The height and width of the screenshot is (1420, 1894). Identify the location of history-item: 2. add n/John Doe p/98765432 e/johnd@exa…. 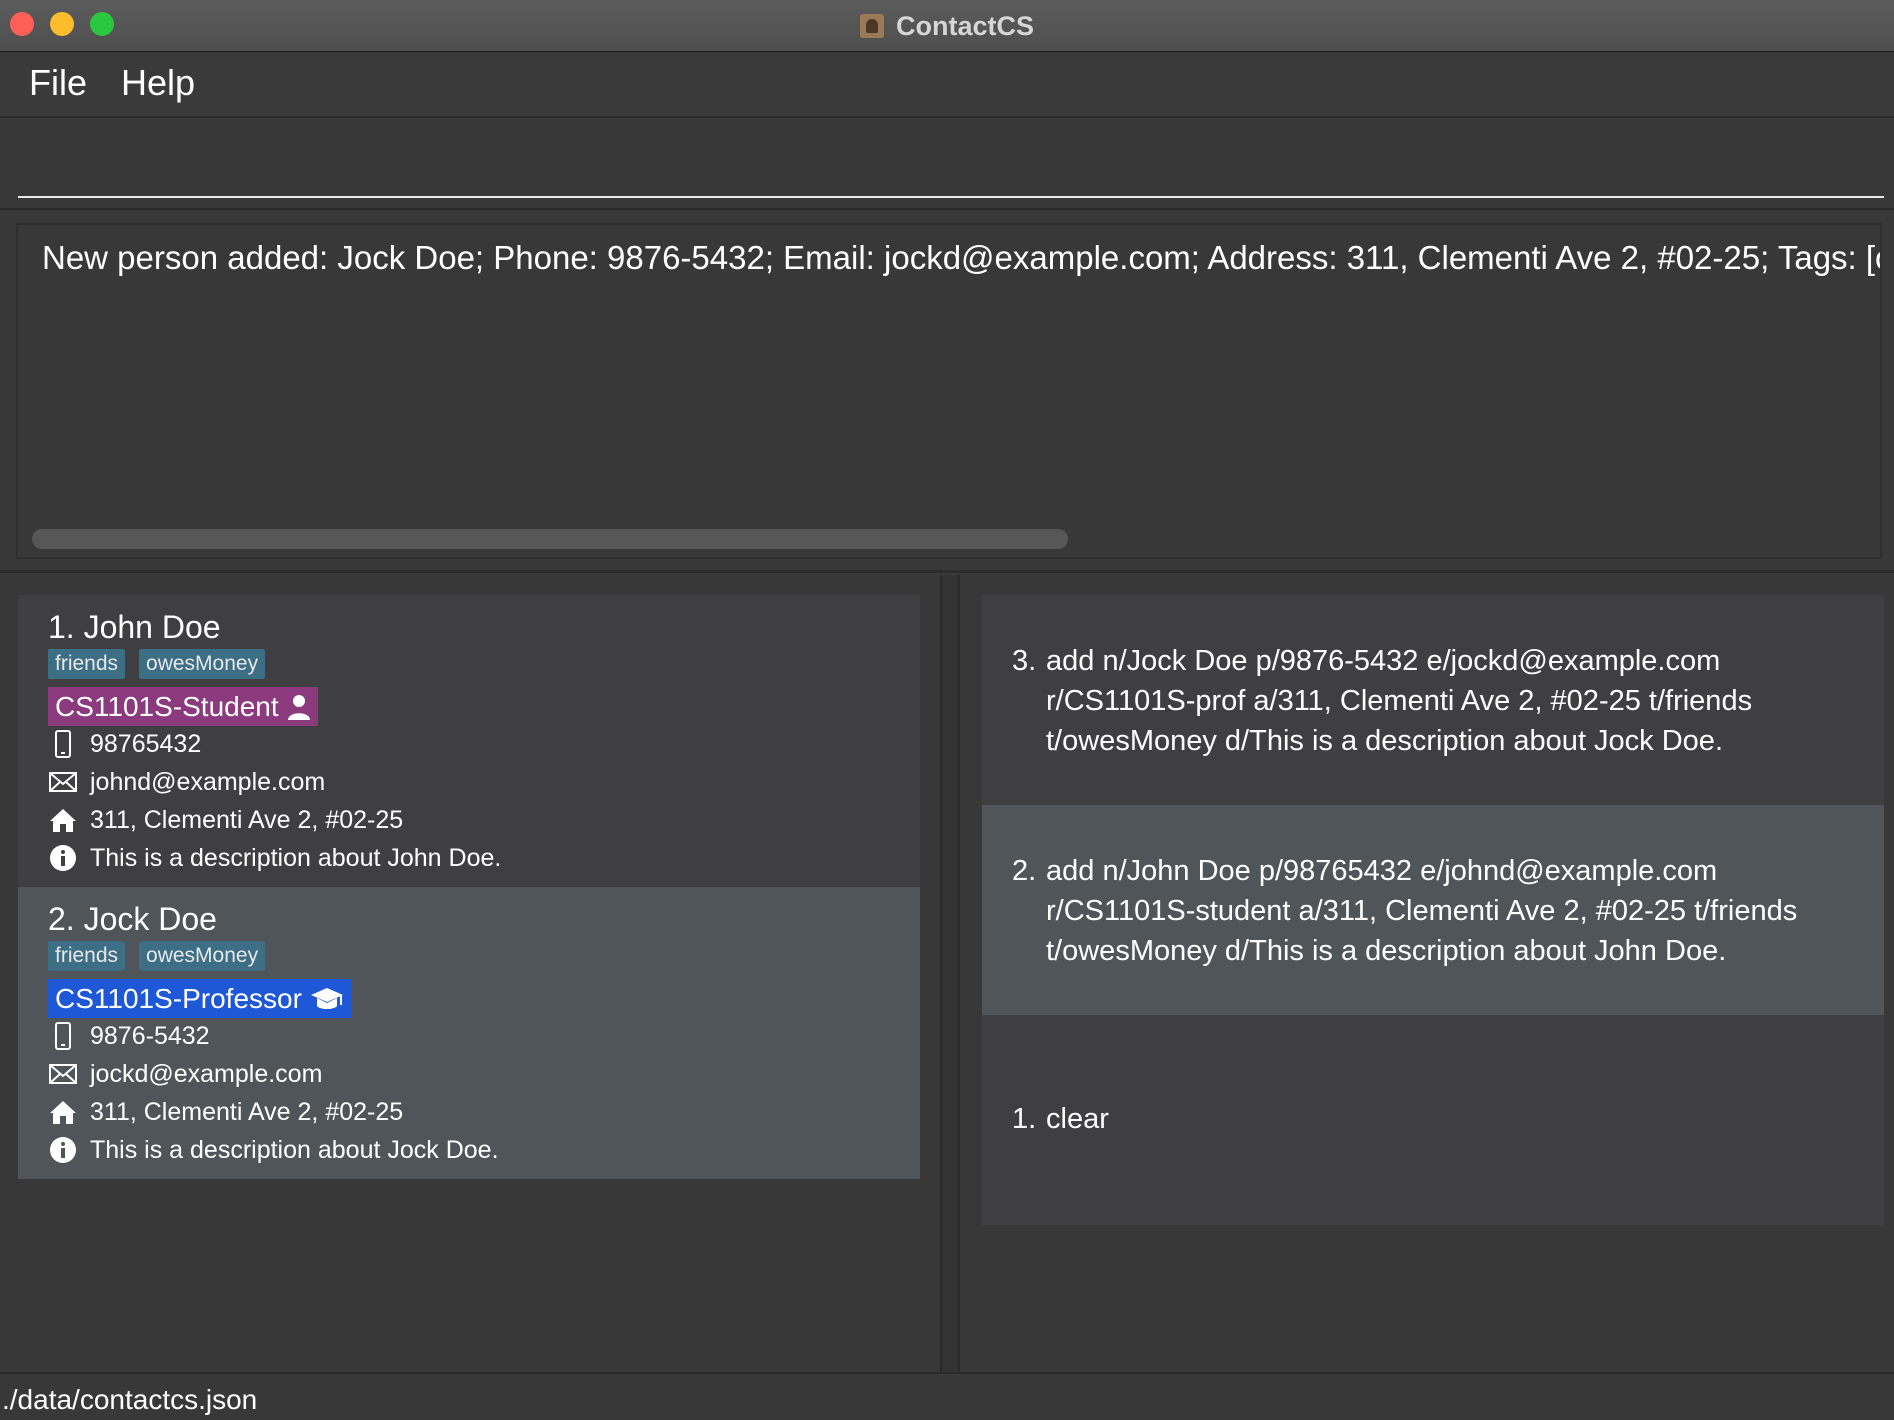
(1433, 910).